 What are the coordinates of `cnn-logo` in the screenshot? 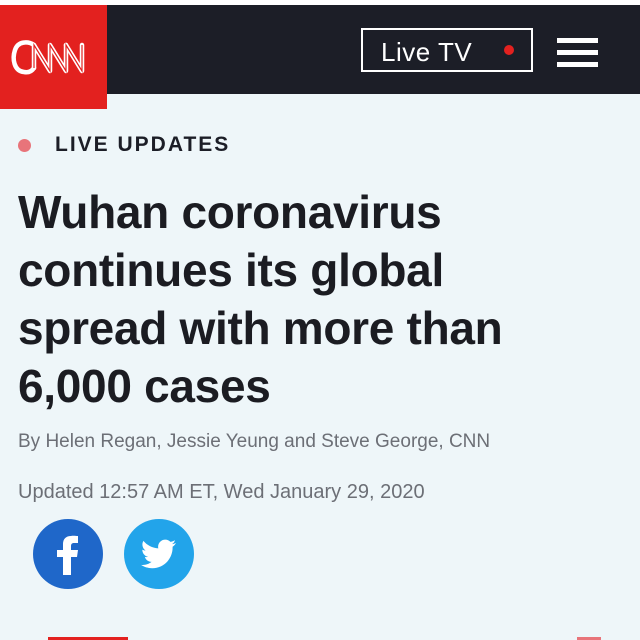 It's located at (53, 57).